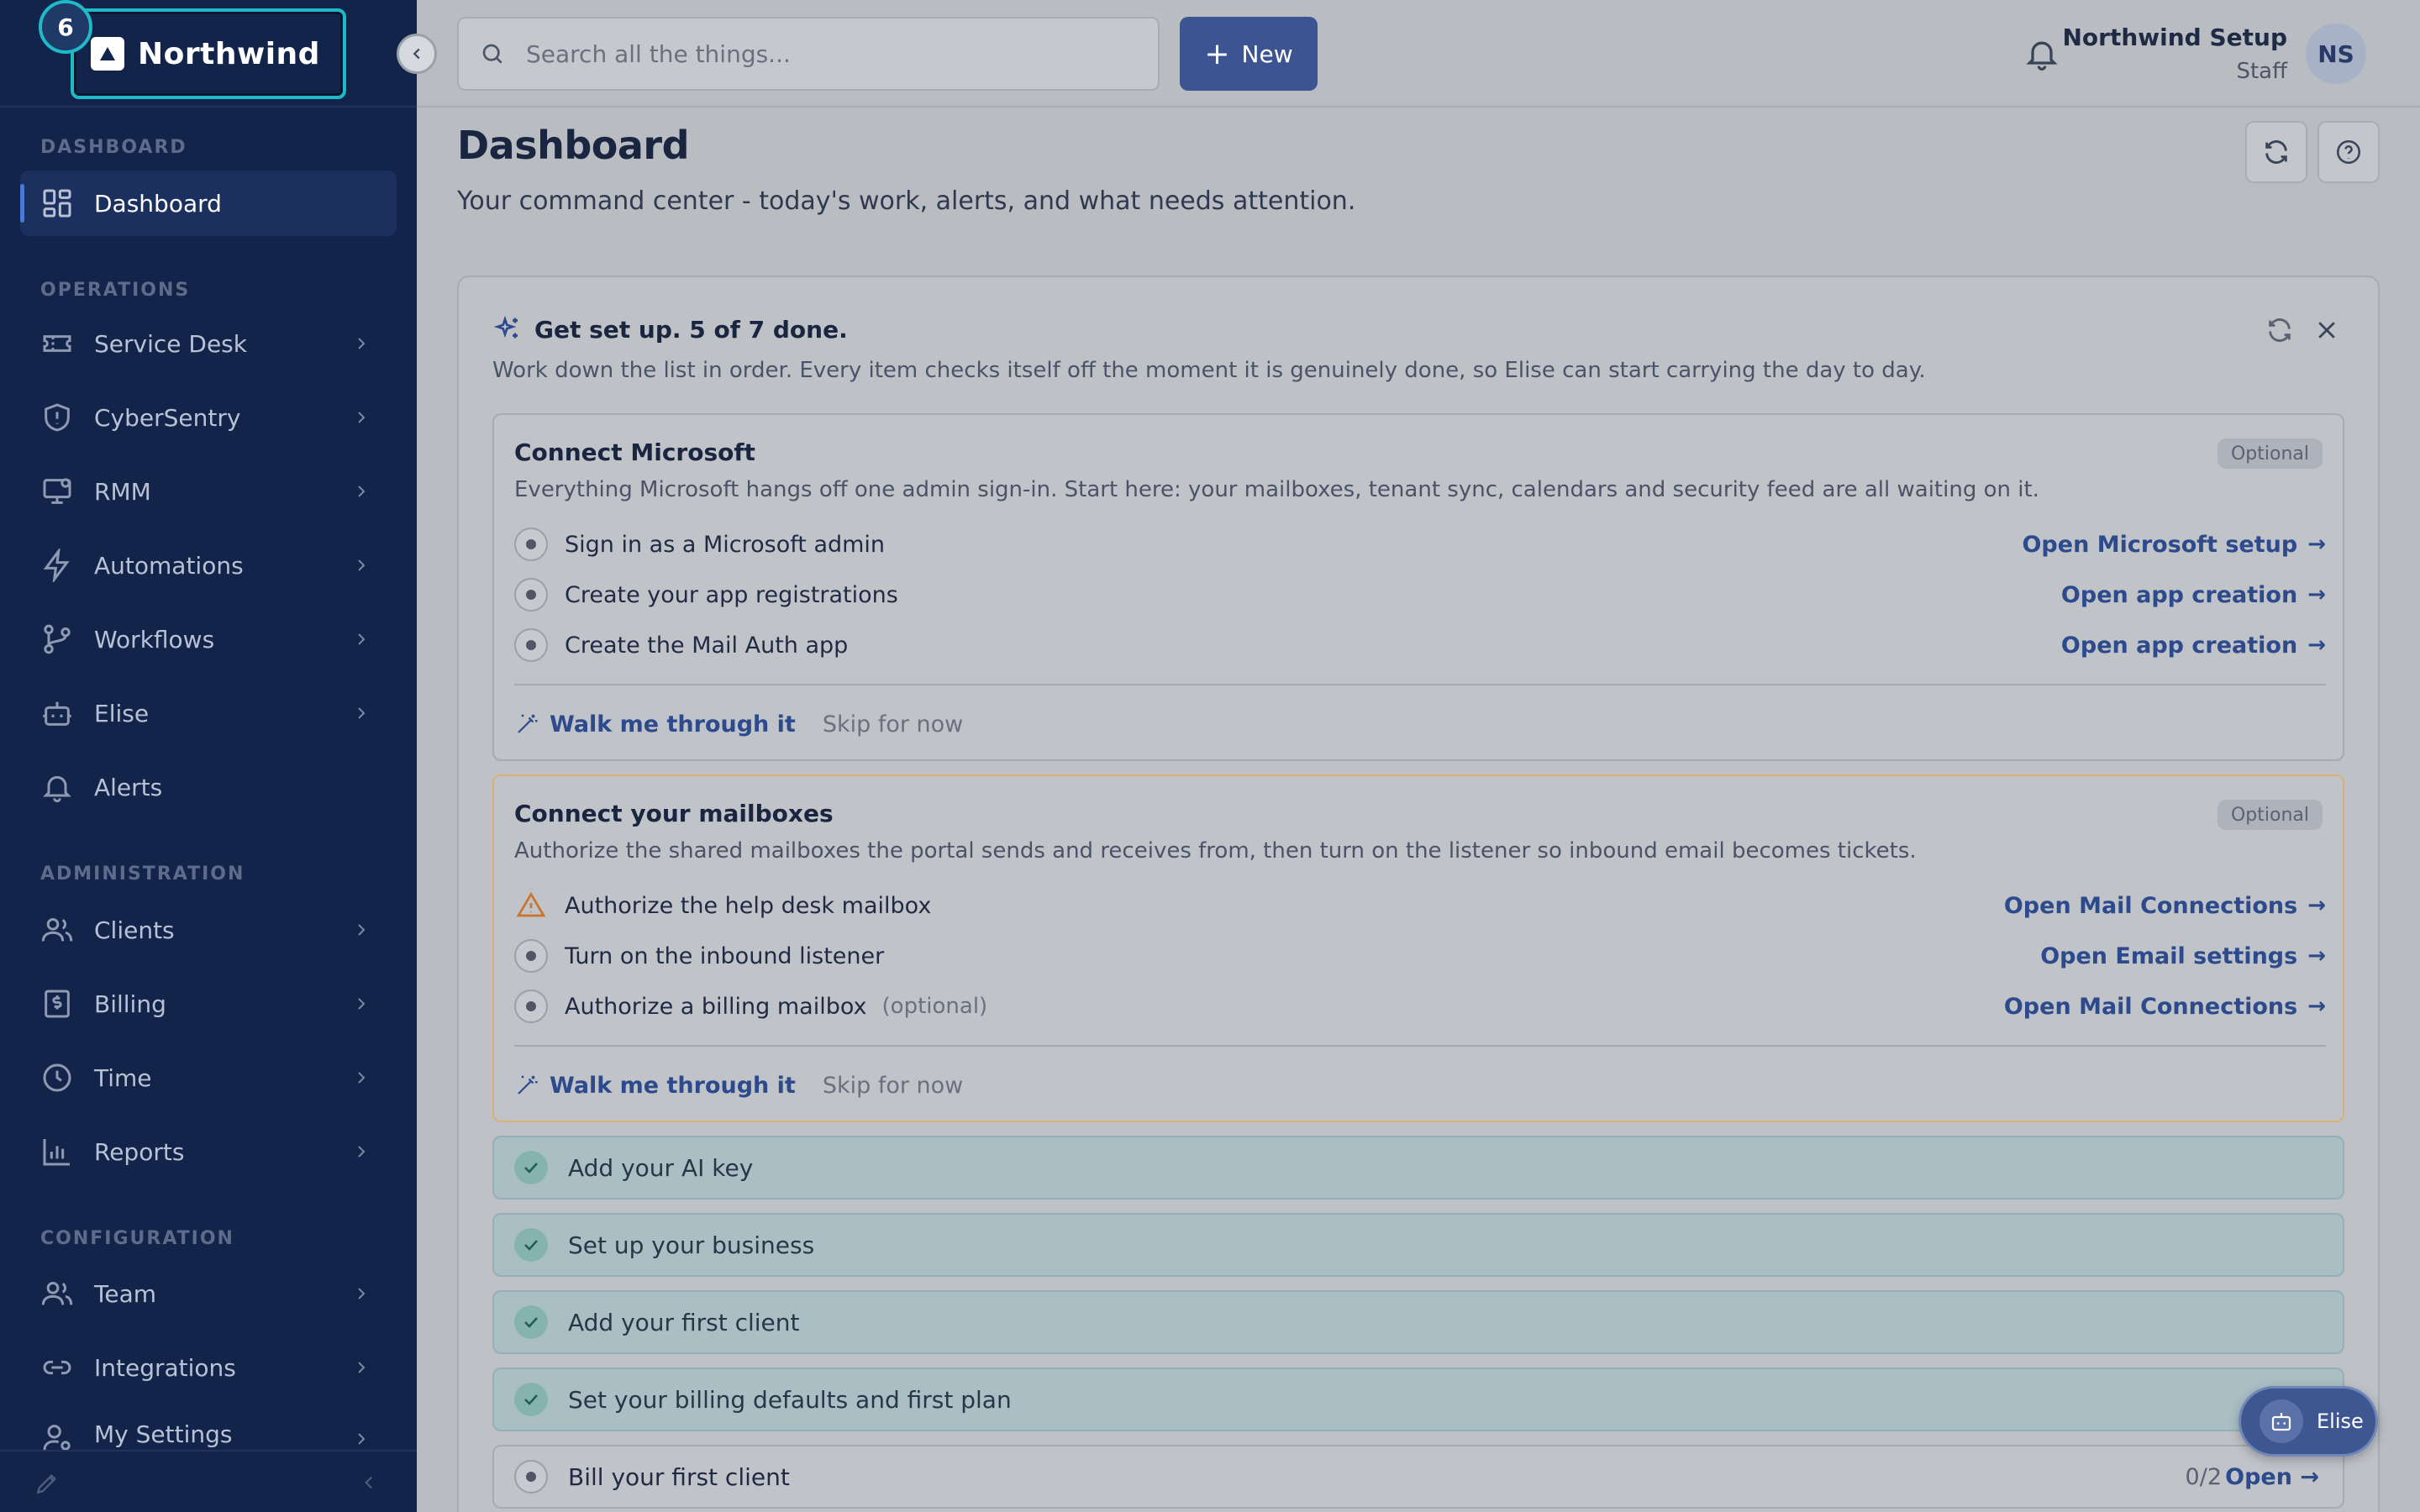  Describe the element at coordinates (125, 1293) in the screenshot. I see `sidebar-item-label: Team` at that location.